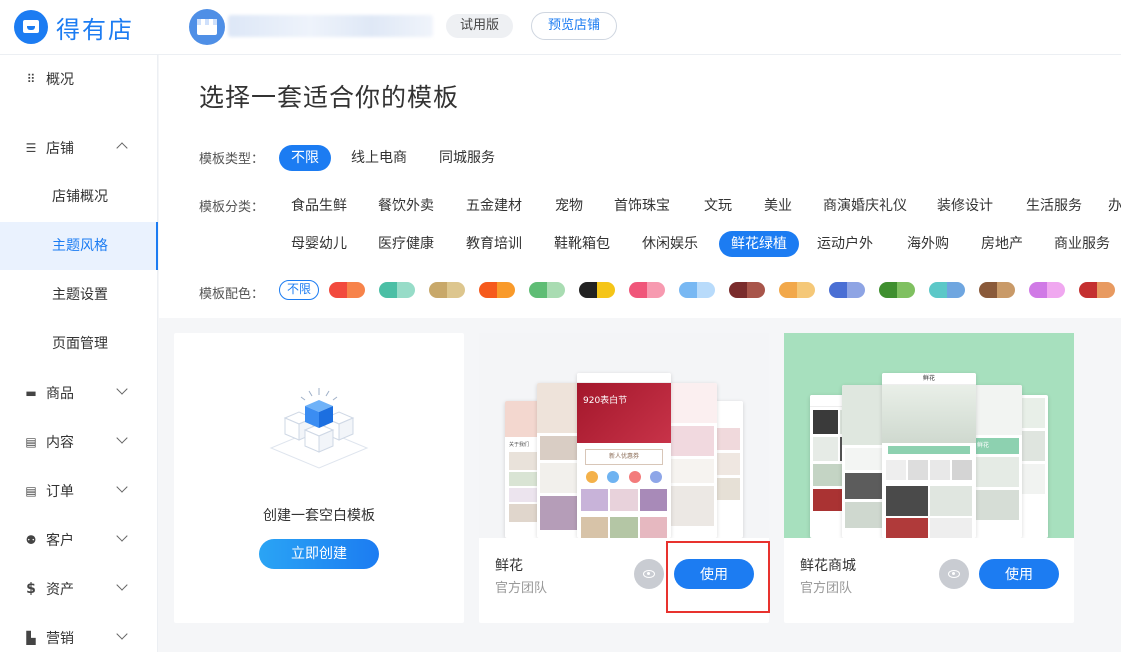 The height and width of the screenshot is (652, 1121). What do you see at coordinates (406, 244) in the screenshot?
I see `category-chip: 医疗健康` at bounding box center [406, 244].